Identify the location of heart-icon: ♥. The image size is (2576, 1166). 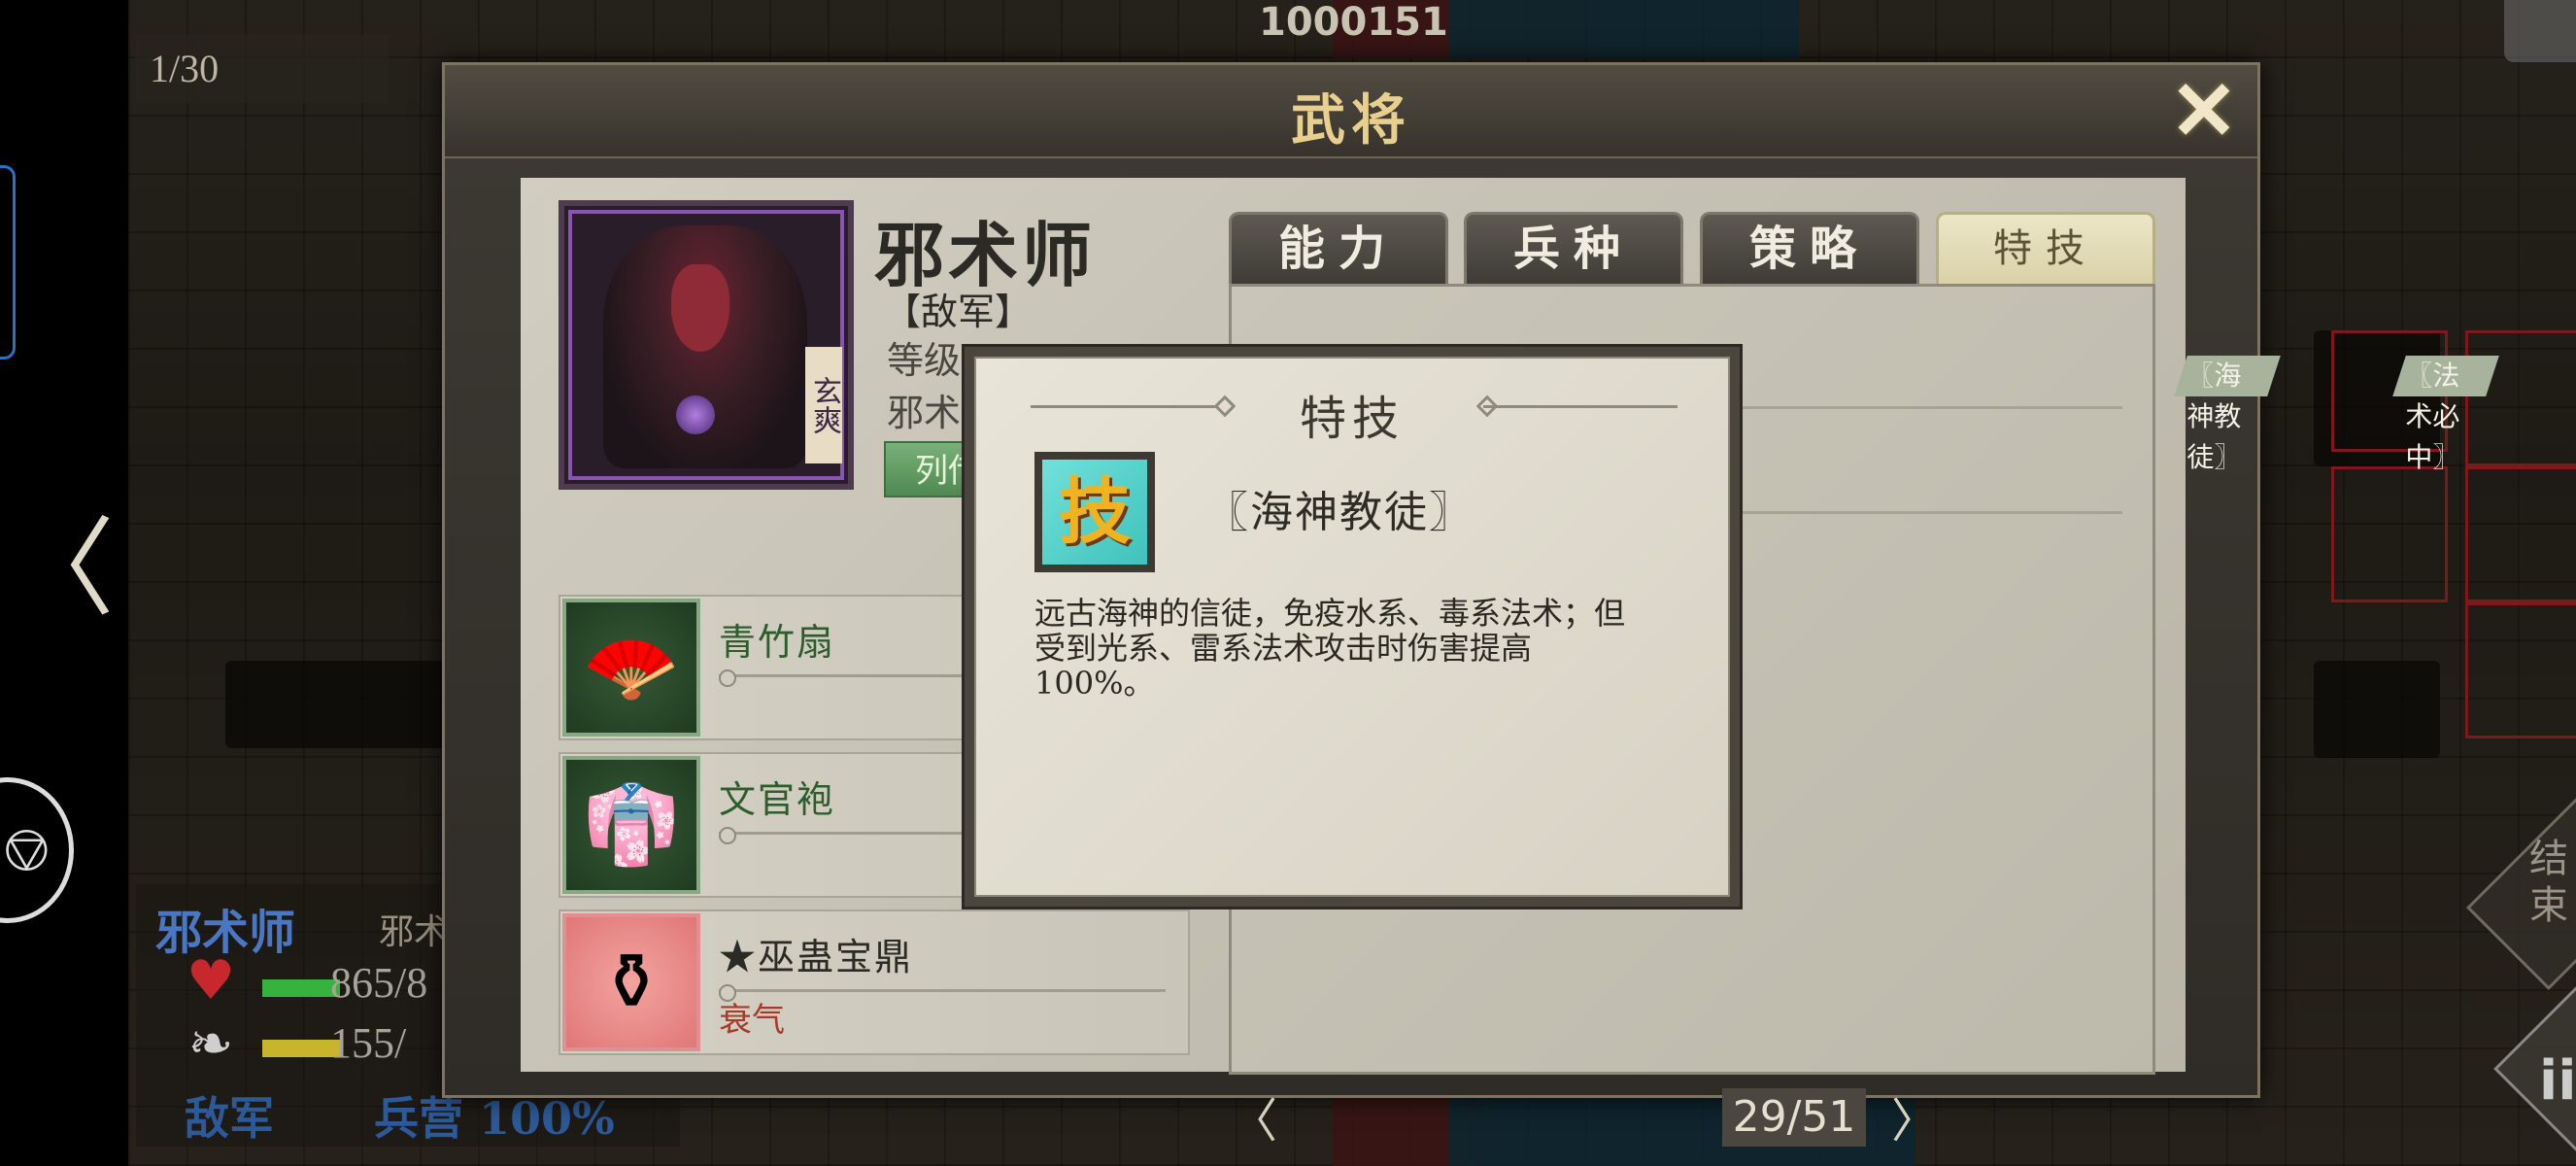
(211, 980).